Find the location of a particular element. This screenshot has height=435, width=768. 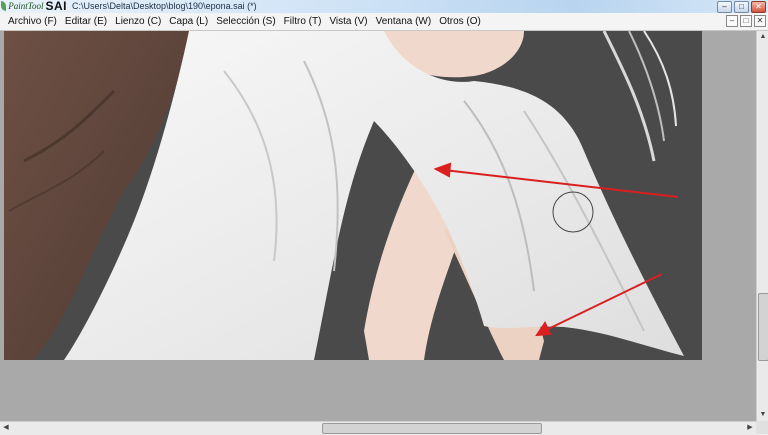

close-button: ✕ is located at coordinates (758, 7).